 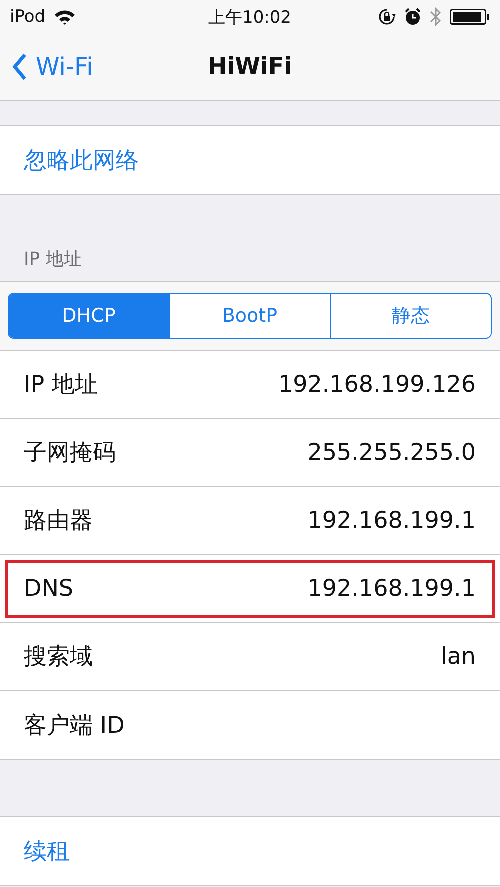 I want to click on status-time: 上午10:02, so click(x=250, y=17).